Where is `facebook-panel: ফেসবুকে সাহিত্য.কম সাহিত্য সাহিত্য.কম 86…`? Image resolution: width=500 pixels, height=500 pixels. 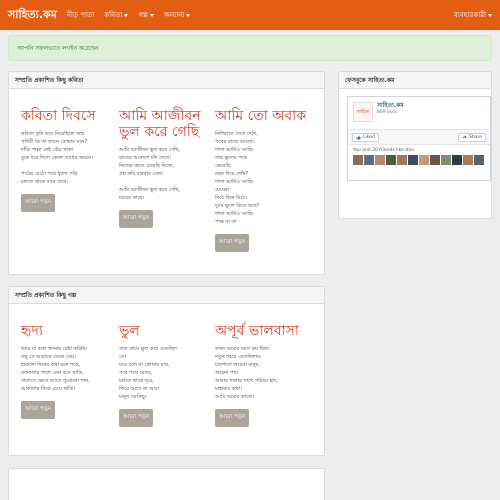 facebook-panel: ফেসবুকে সাহিত্য.কম সাহিত্য সাহিত্য.কম 86… is located at coordinates (415, 145).